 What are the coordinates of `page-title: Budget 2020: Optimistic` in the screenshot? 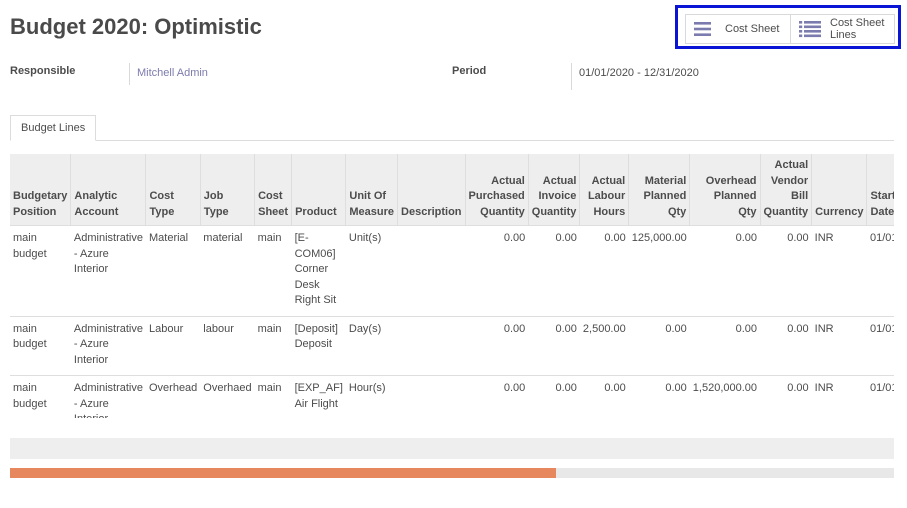 It's located at (136, 26).